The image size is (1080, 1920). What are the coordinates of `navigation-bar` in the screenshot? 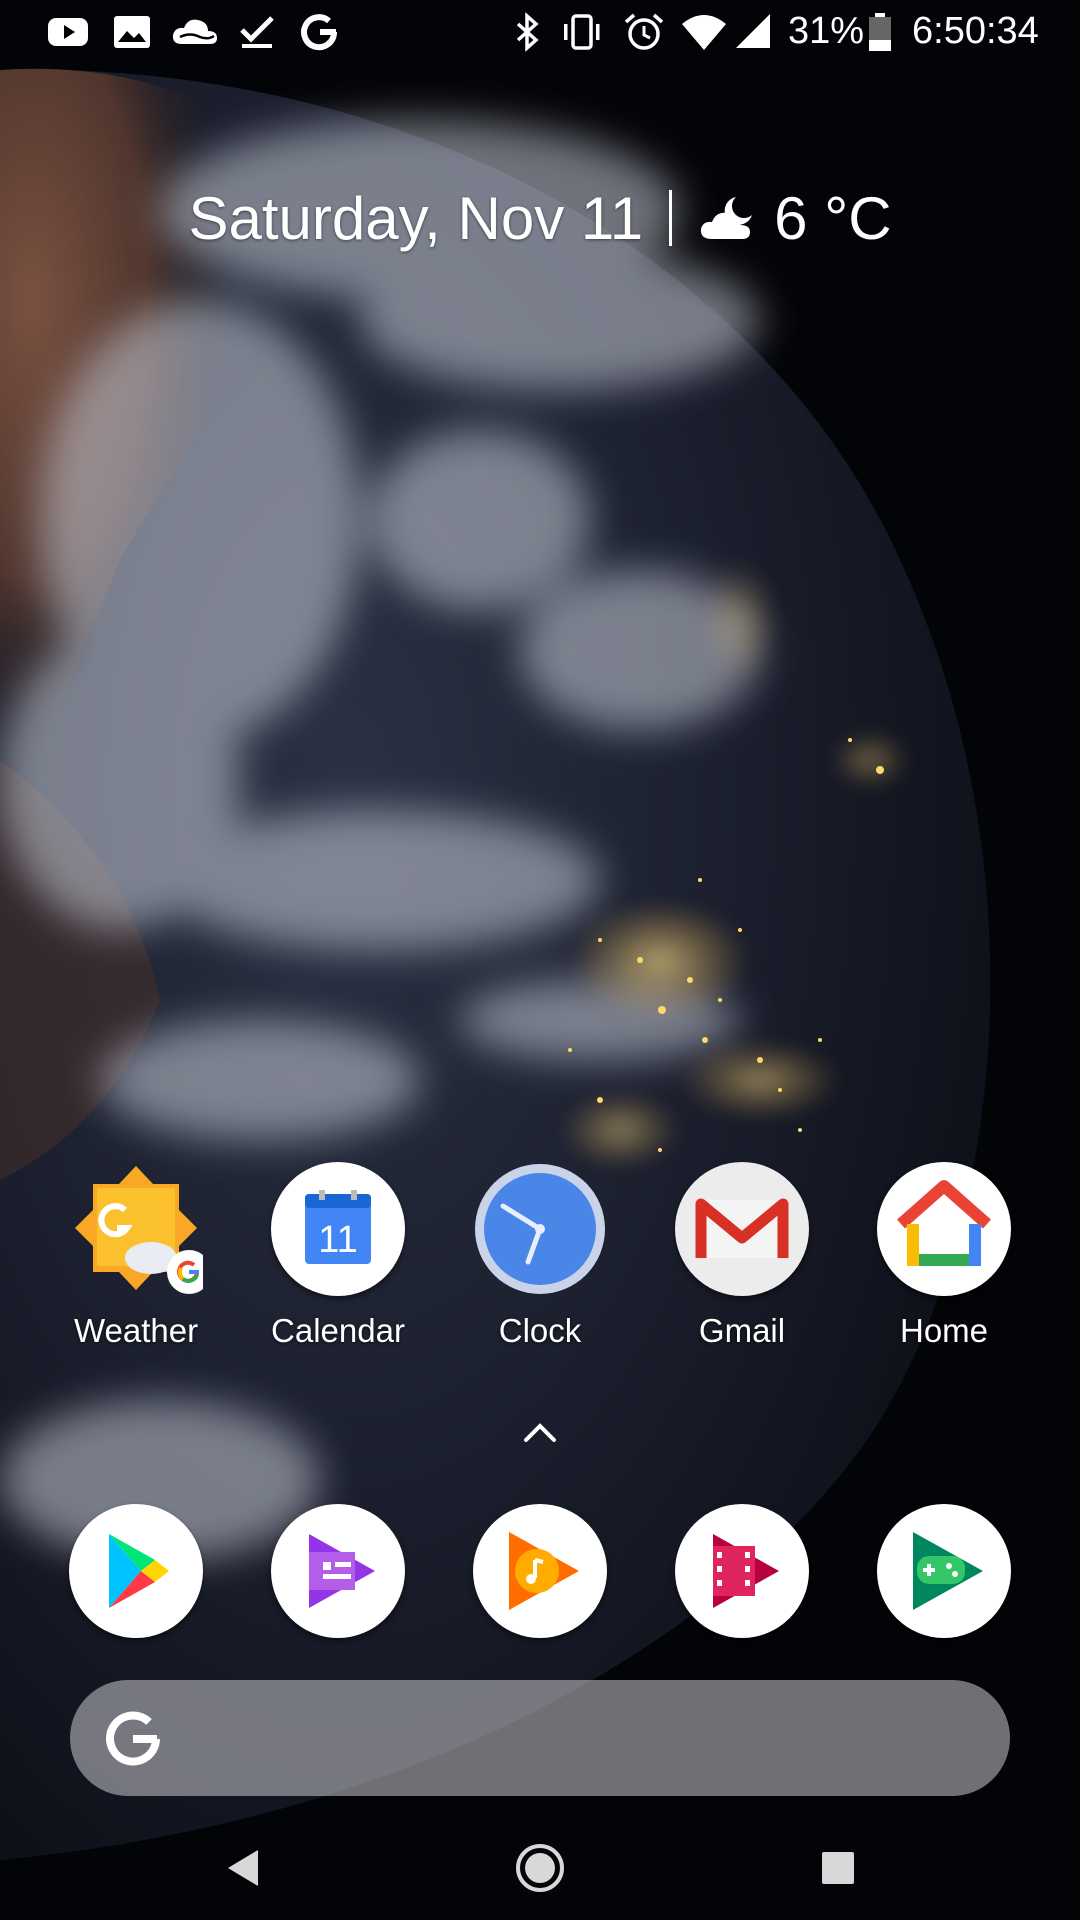 It's located at (540, 1864).